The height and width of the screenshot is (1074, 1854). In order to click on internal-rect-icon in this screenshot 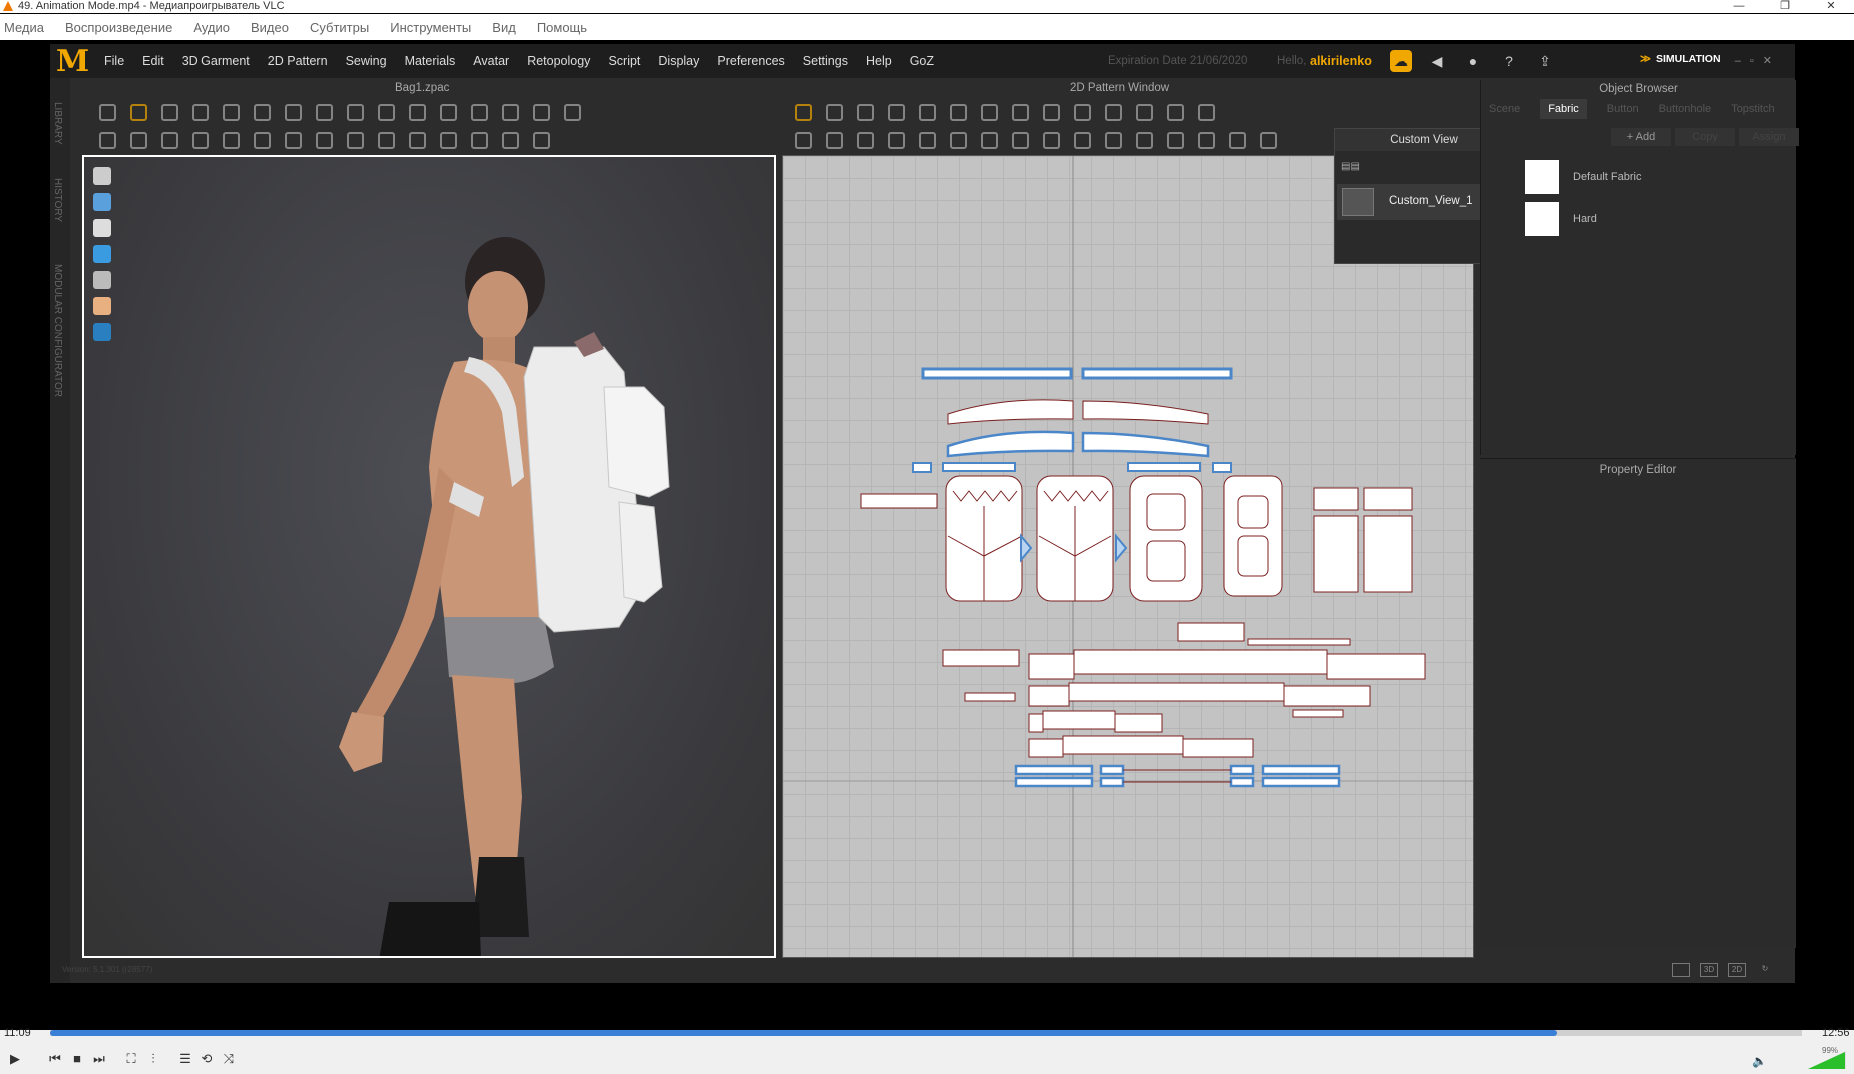, I will do `click(1082, 112)`.